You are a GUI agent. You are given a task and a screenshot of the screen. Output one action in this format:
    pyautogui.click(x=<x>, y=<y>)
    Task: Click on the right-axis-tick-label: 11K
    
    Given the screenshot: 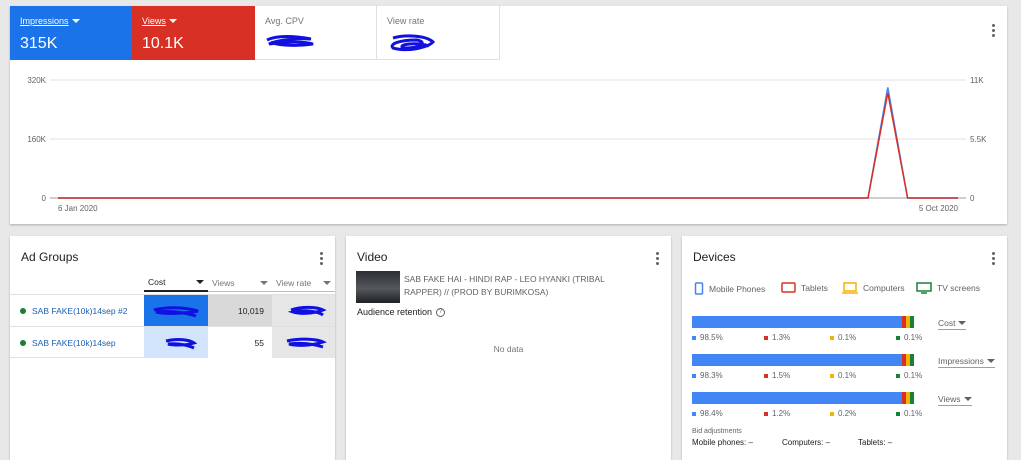 What is the action you would take?
    pyautogui.click(x=977, y=80)
    